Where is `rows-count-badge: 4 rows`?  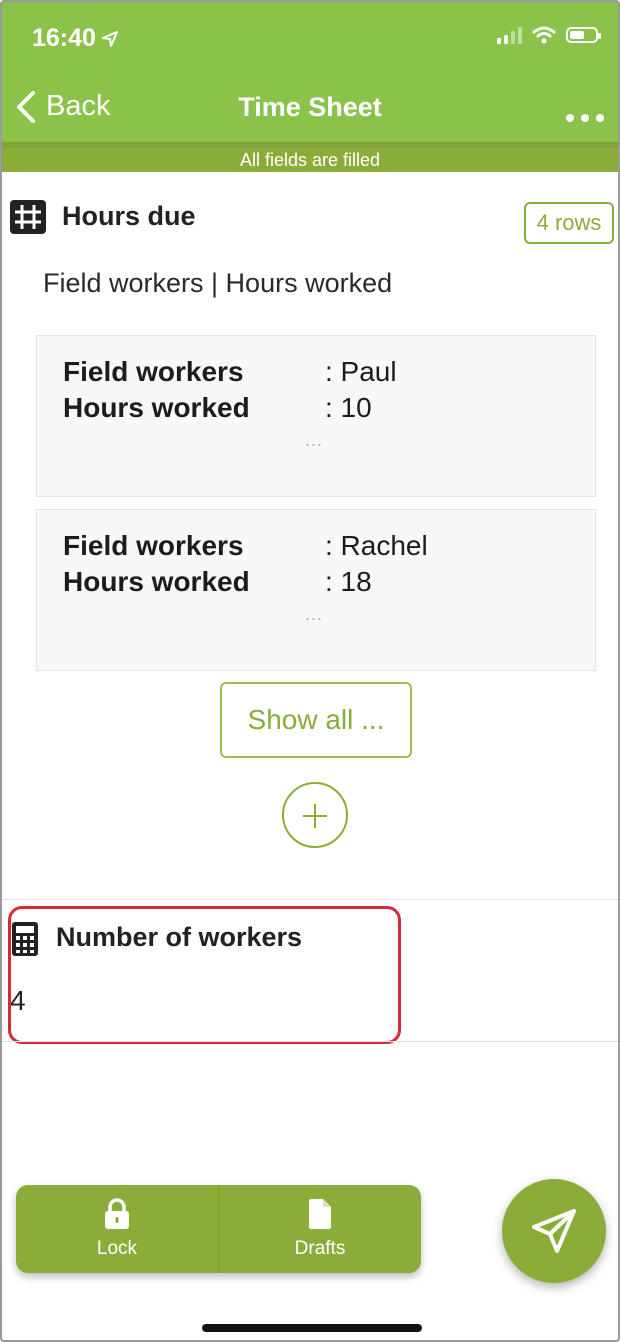
rows-count-badge: 4 rows is located at coordinates (569, 223).